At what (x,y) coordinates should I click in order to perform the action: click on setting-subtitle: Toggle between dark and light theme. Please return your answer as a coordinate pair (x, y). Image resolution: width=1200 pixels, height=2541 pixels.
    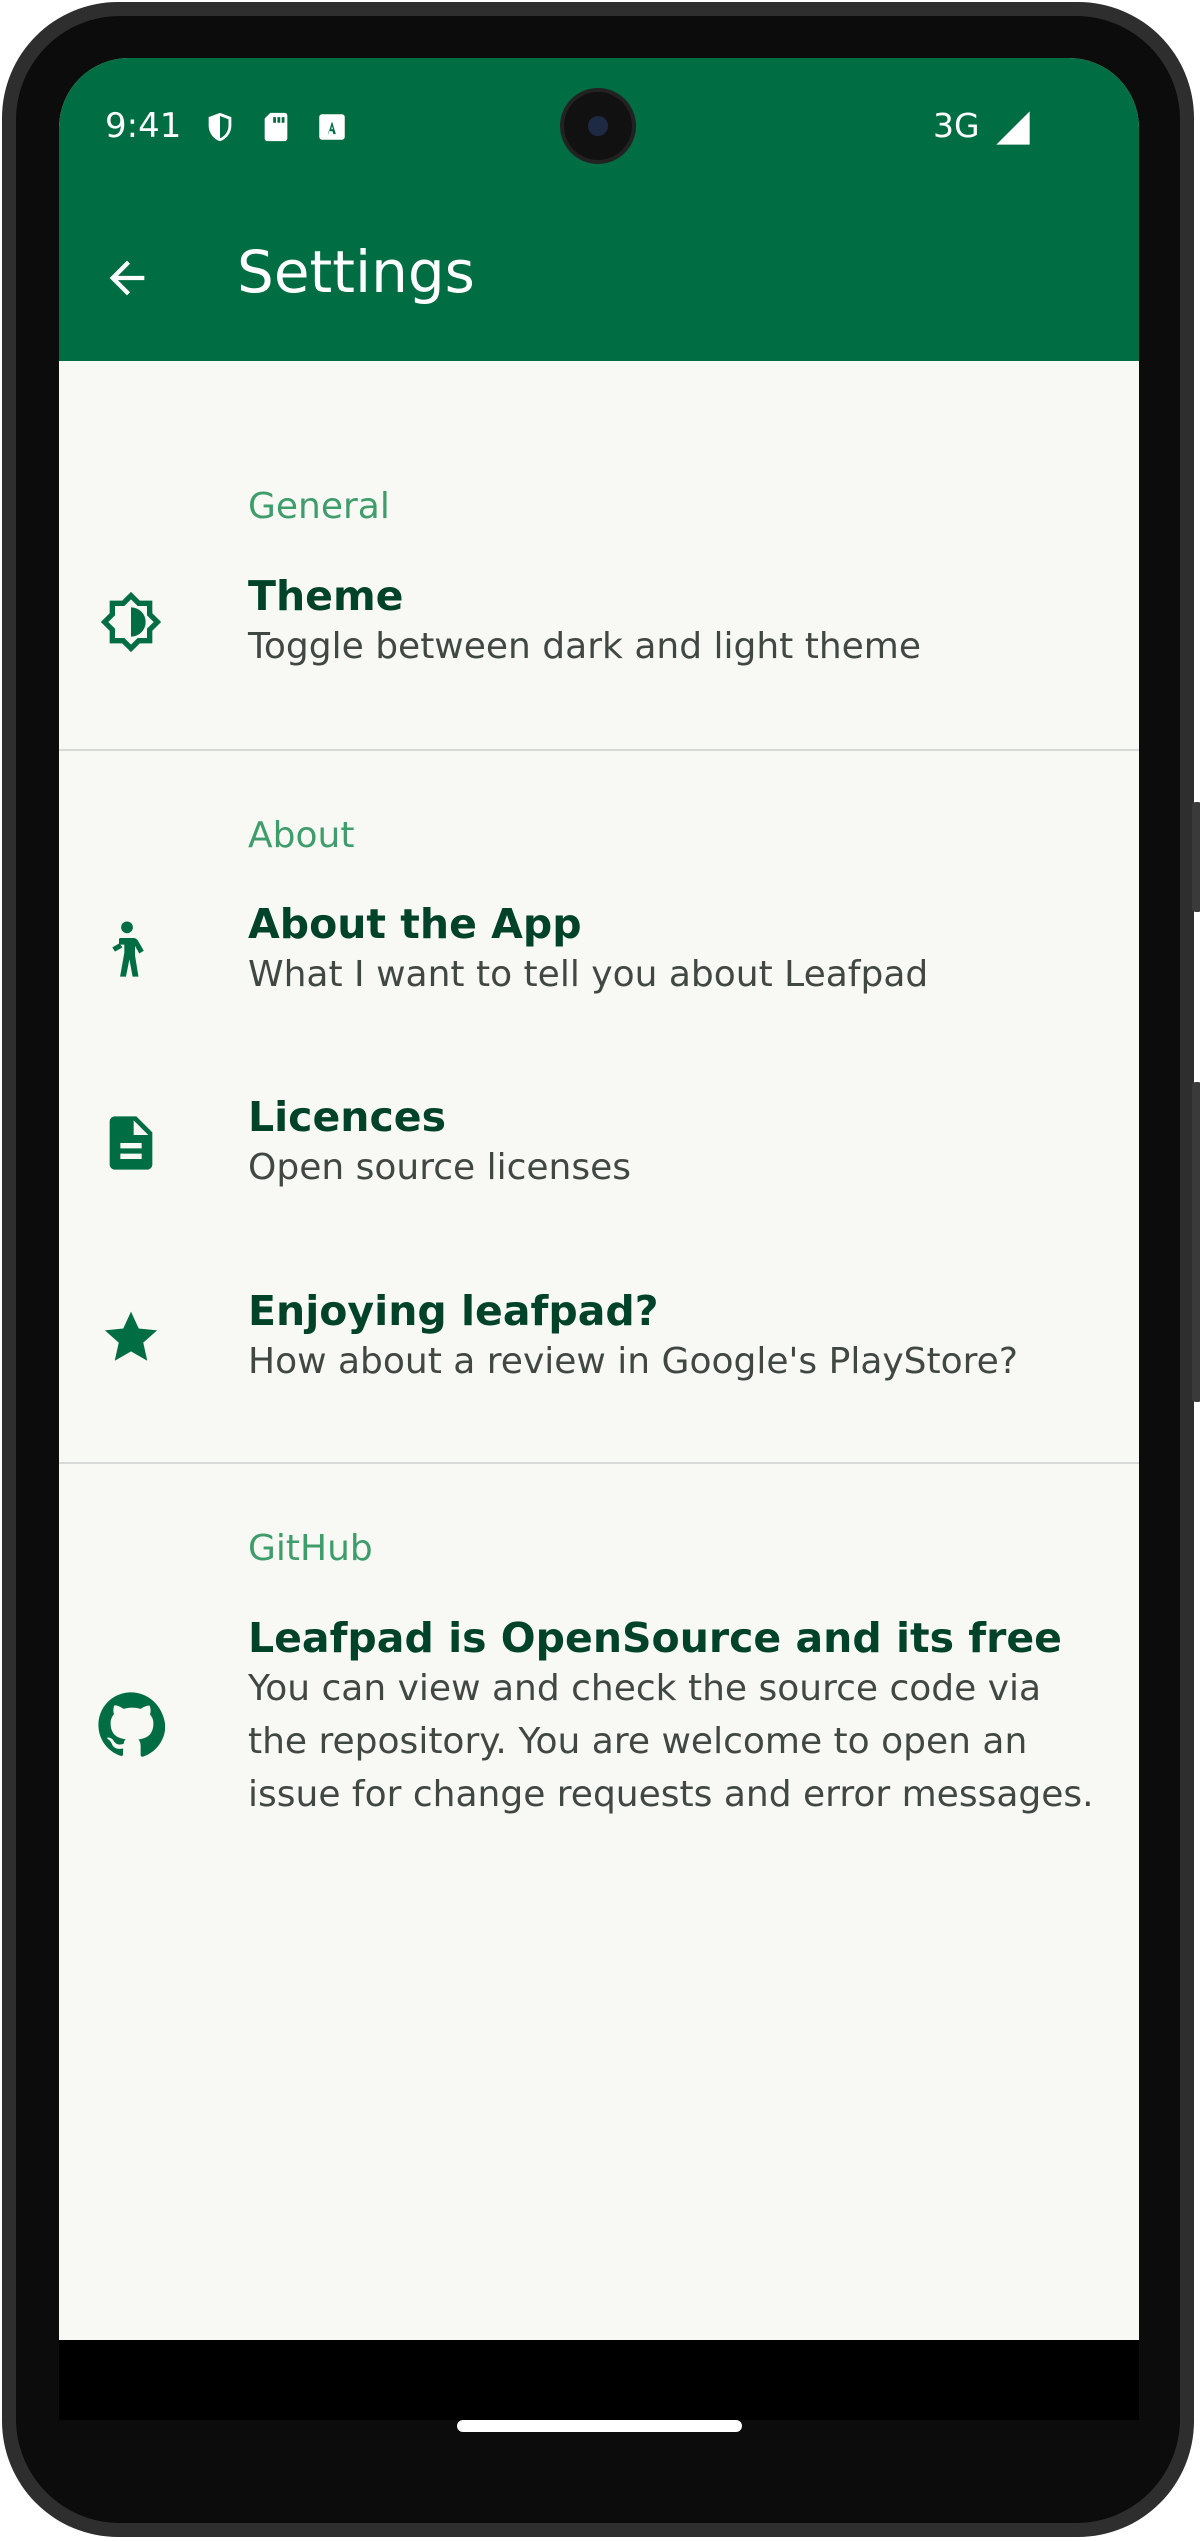
    Looking at the image, I should click on (585, 646).